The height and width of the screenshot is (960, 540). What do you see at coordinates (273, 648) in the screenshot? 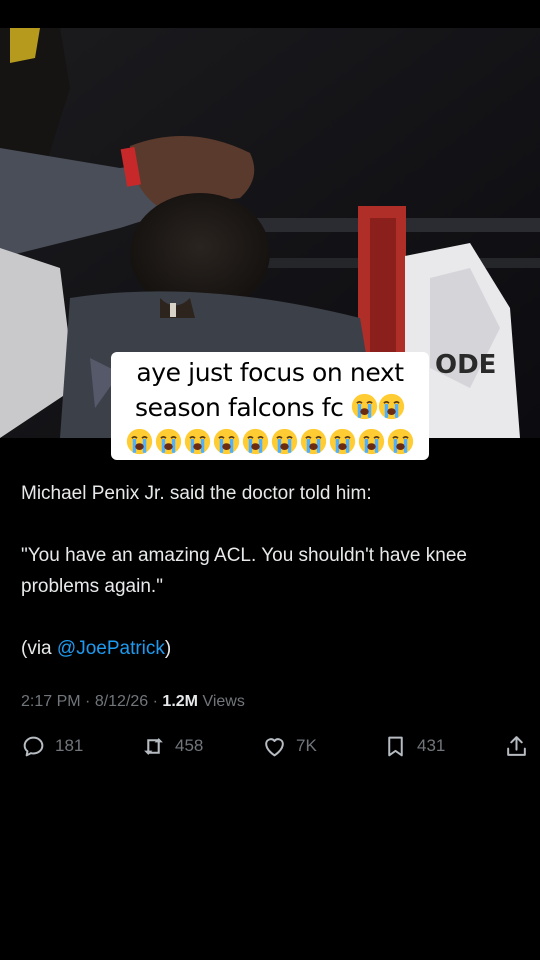
I see `tweet-via: (via @JoePatrick)` at bounding box center [273, 648].